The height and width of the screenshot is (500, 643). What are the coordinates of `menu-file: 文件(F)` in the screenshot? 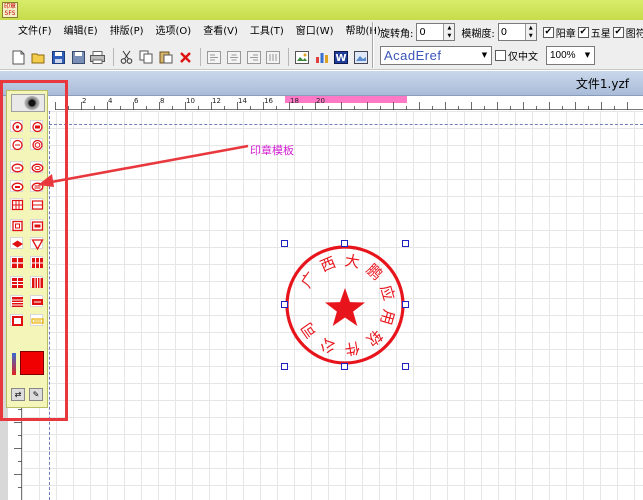 It's located at (35, 32).